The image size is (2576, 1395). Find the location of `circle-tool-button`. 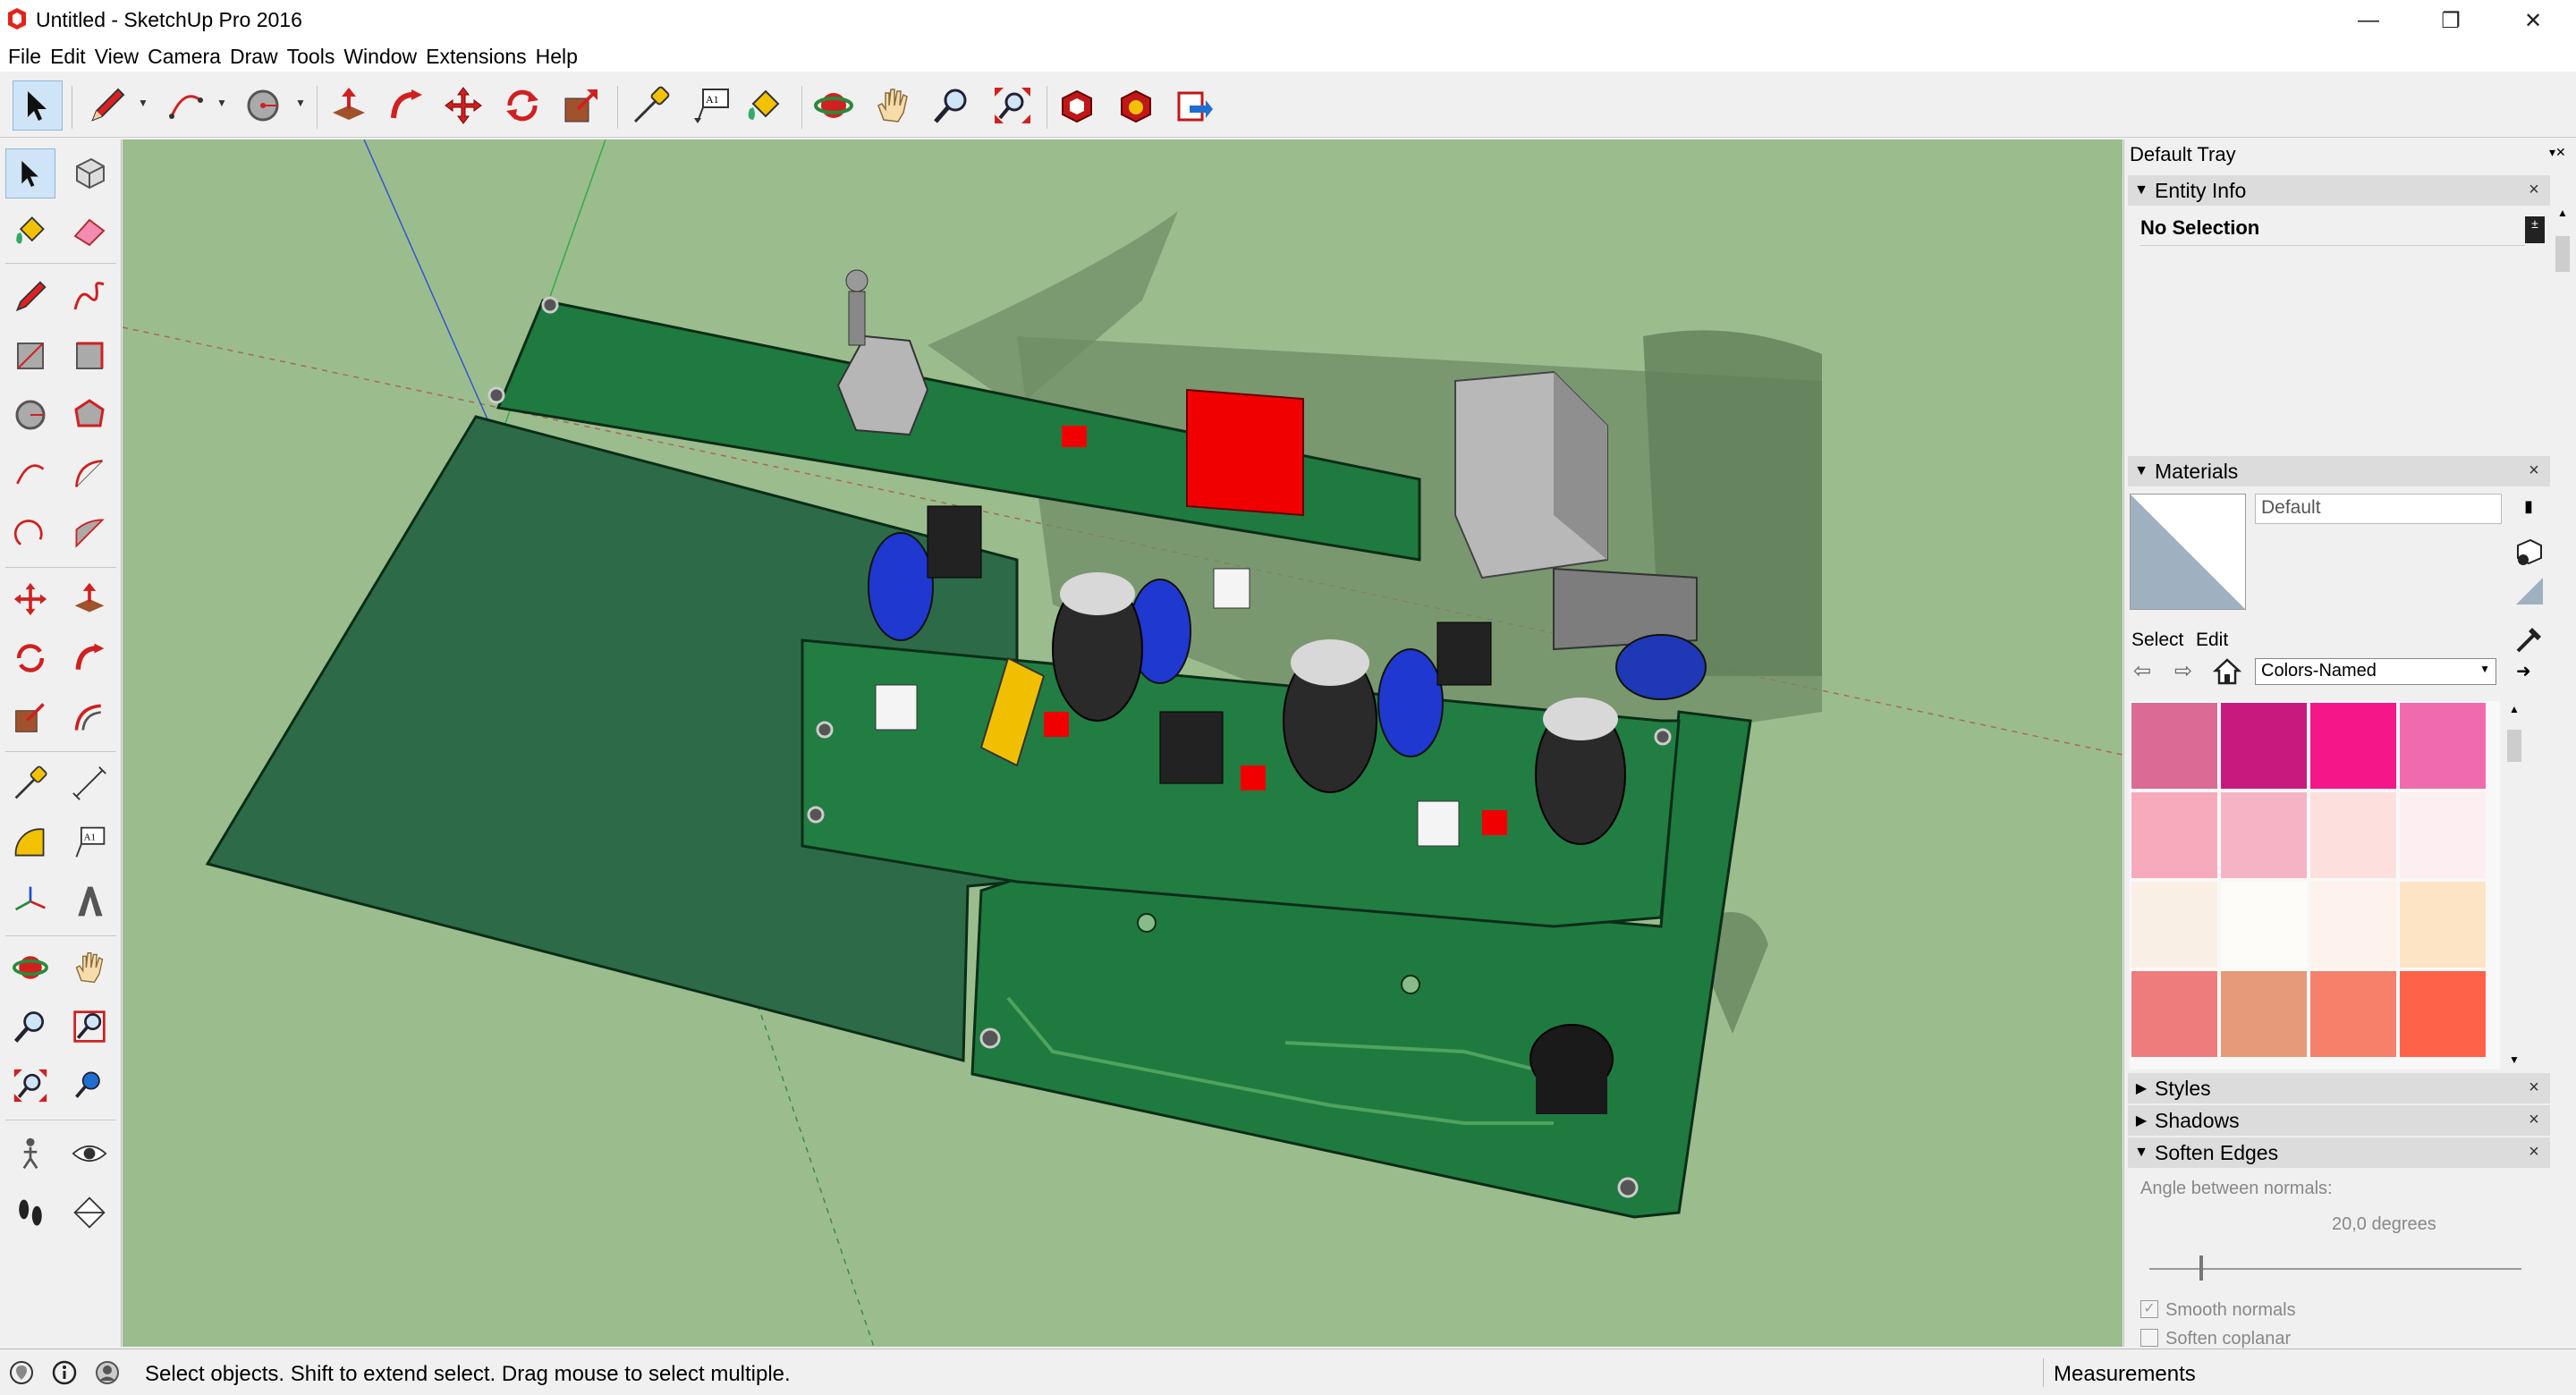

circle-tool-button is located at coordinates (30, 415).